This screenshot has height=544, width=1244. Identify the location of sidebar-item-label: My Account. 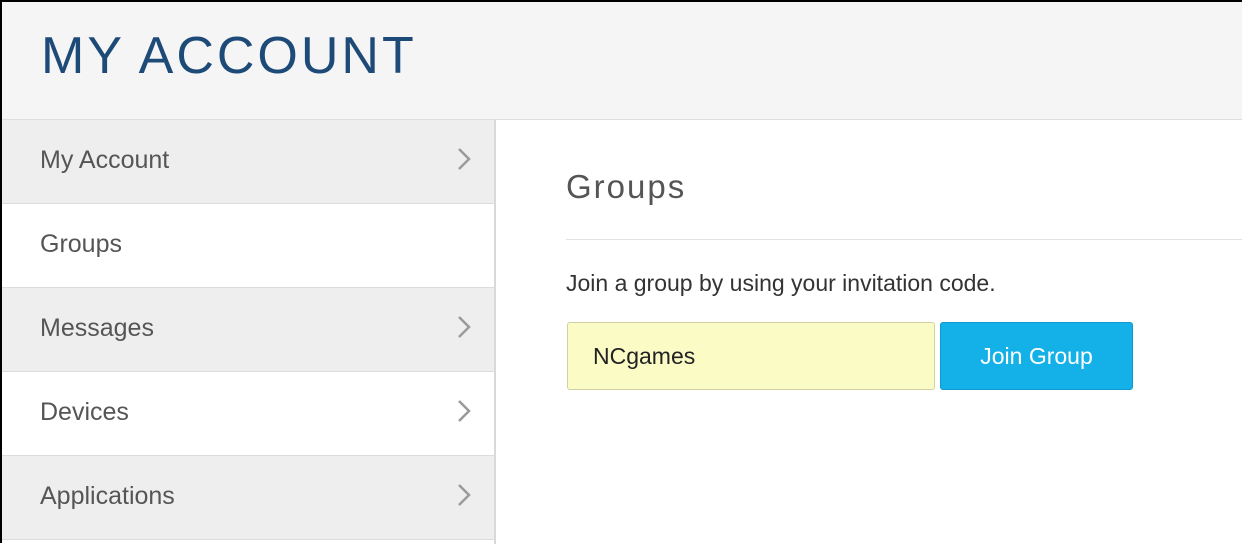
(105, 160).